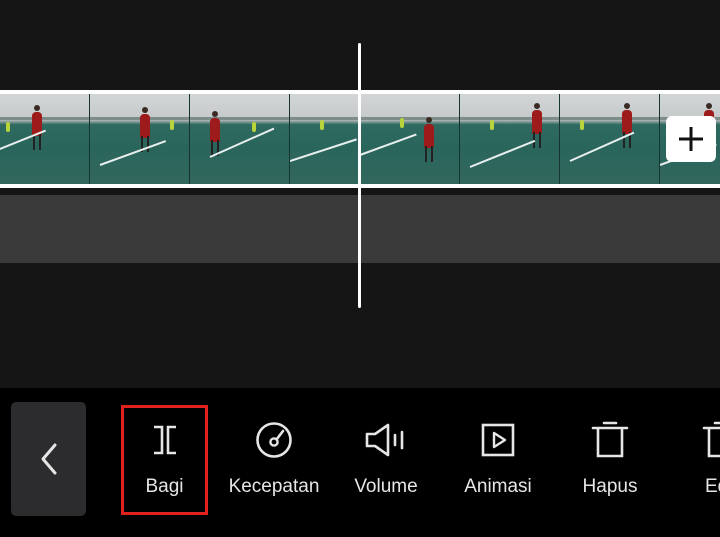 The image size is (720, 537). Describe the element at coordinates (384, 440) in the screenshot. I see `volume-icon` at that location.